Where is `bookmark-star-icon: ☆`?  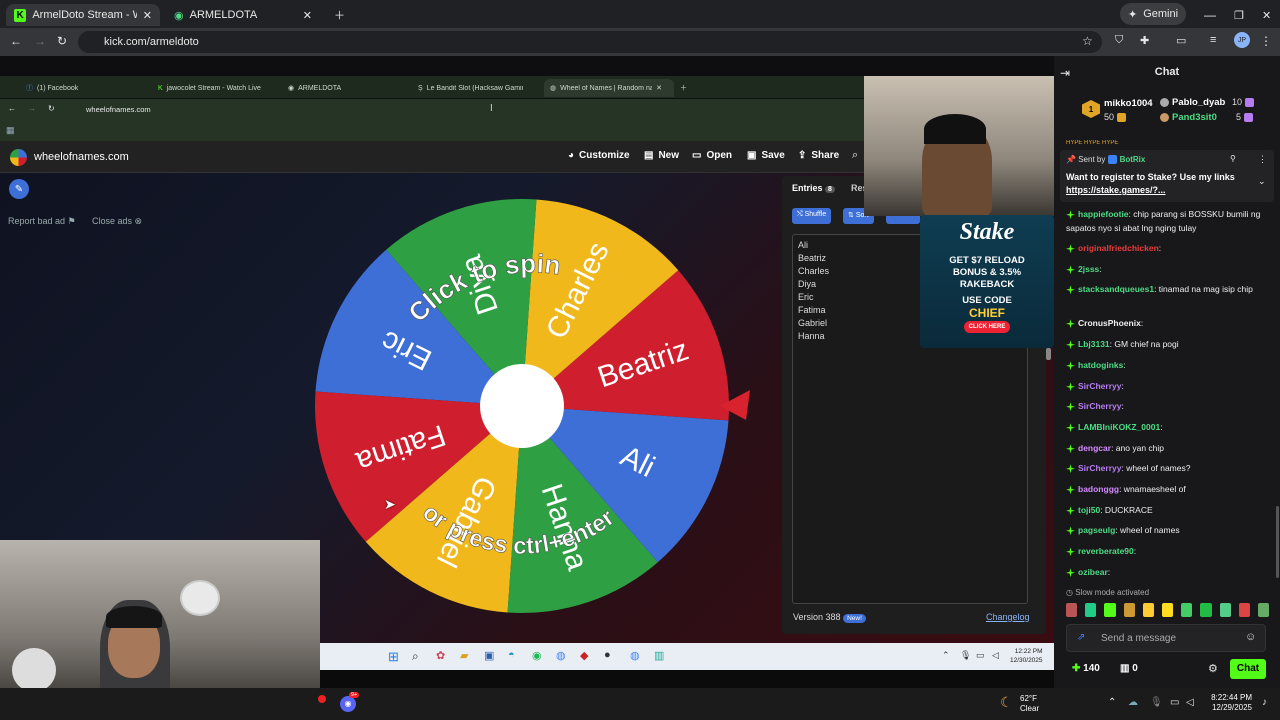 bookmark-star-icon: ☆ is located at coordinates (1087, 41).